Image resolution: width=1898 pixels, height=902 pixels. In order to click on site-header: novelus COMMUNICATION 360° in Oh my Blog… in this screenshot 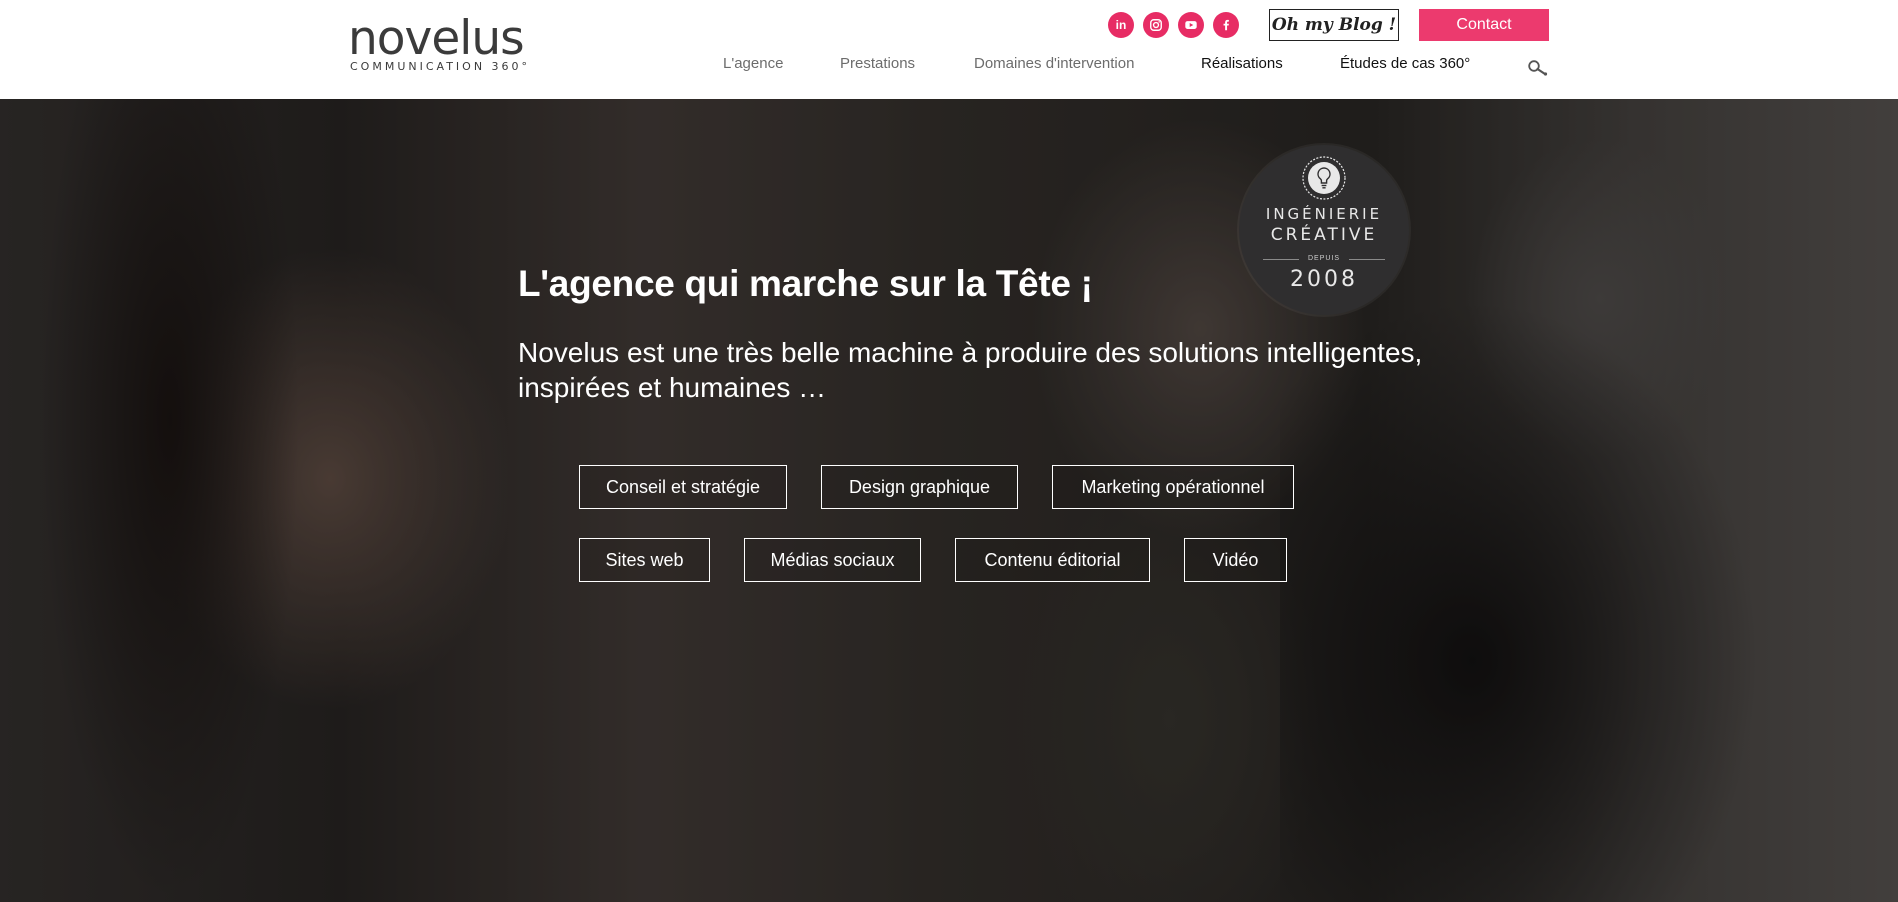, I will do `click(949, 49)`.